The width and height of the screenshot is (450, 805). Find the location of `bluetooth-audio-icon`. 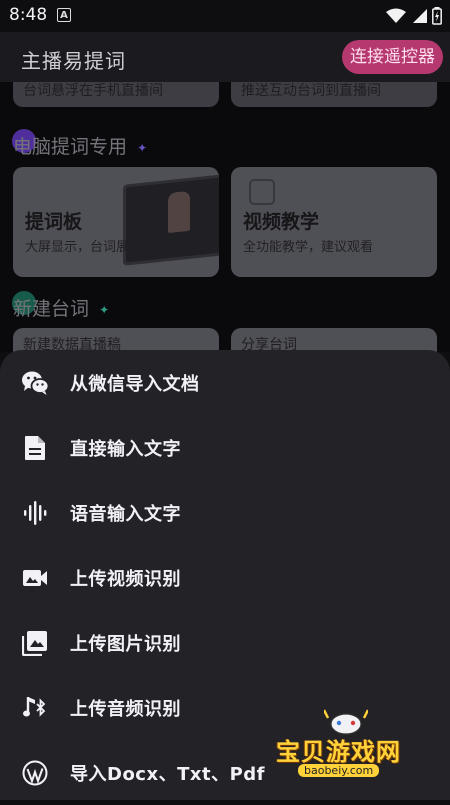

bluetooth-audio-icon is located at coordinates (35, 708).